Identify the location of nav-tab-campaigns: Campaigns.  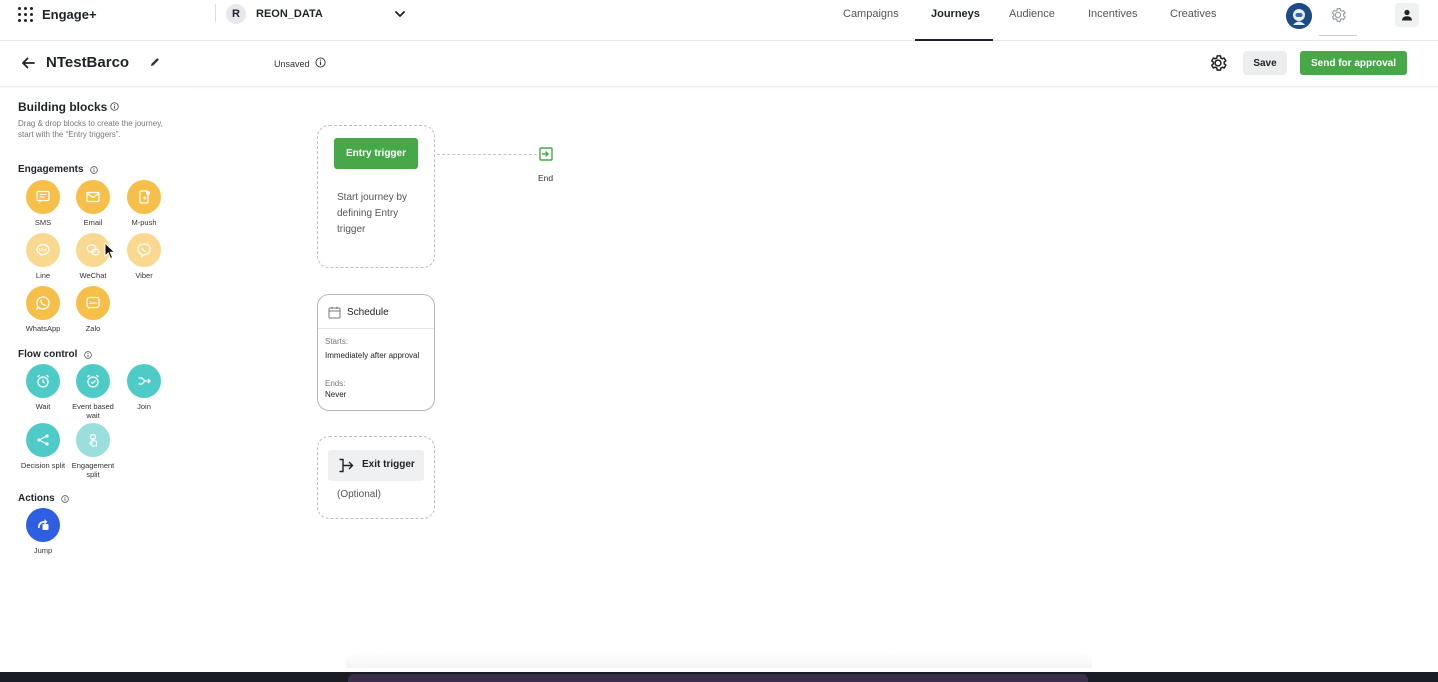
(871, 14).